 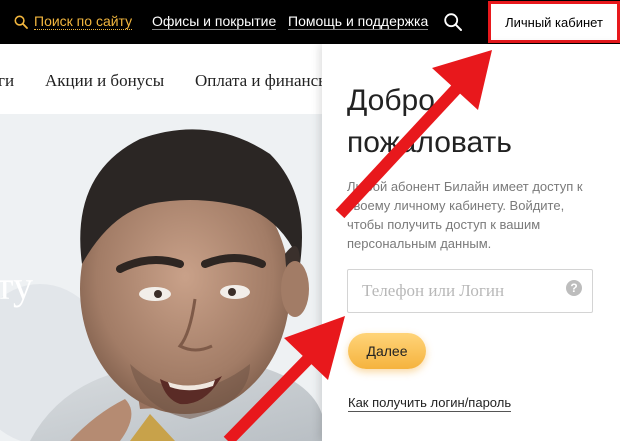 What do you see at coordinates (214, 21) in the screenshot?
I see `offices-link: Офисы и покрытие` at bounding box center [214, 21].